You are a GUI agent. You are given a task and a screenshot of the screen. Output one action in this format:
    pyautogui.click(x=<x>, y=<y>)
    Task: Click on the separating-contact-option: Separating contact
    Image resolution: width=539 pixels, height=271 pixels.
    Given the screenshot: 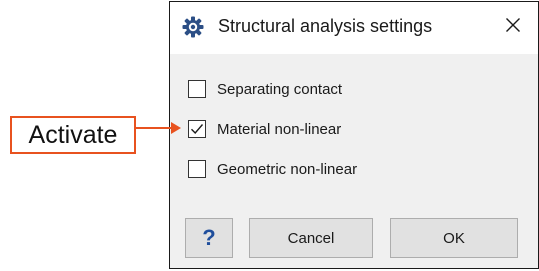 What is the action you would take?
    pyautogui.click(x=265, y=89)
    